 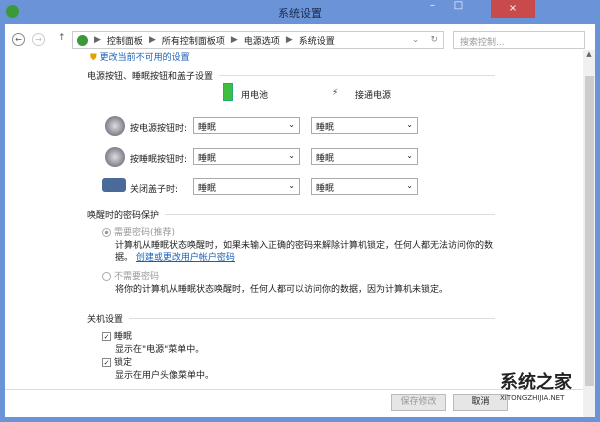 What do you see at coordinates (589, 231) in the screenshot?
I see `scrollbar-thumb` at bounding box center [589, 231].